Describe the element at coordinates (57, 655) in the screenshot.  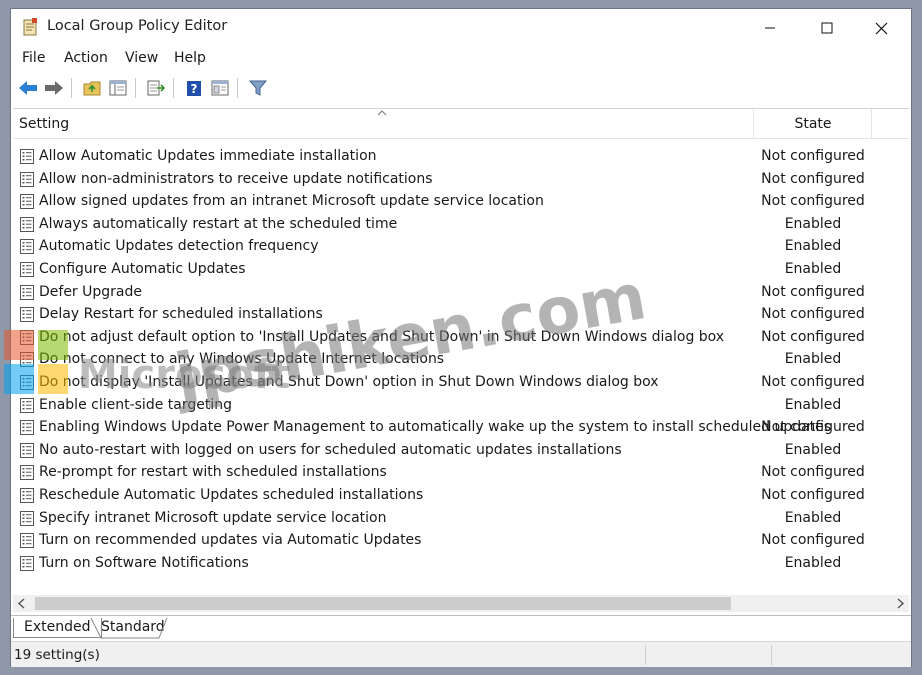
I see `status-count: 19 setting(s)` at that location.